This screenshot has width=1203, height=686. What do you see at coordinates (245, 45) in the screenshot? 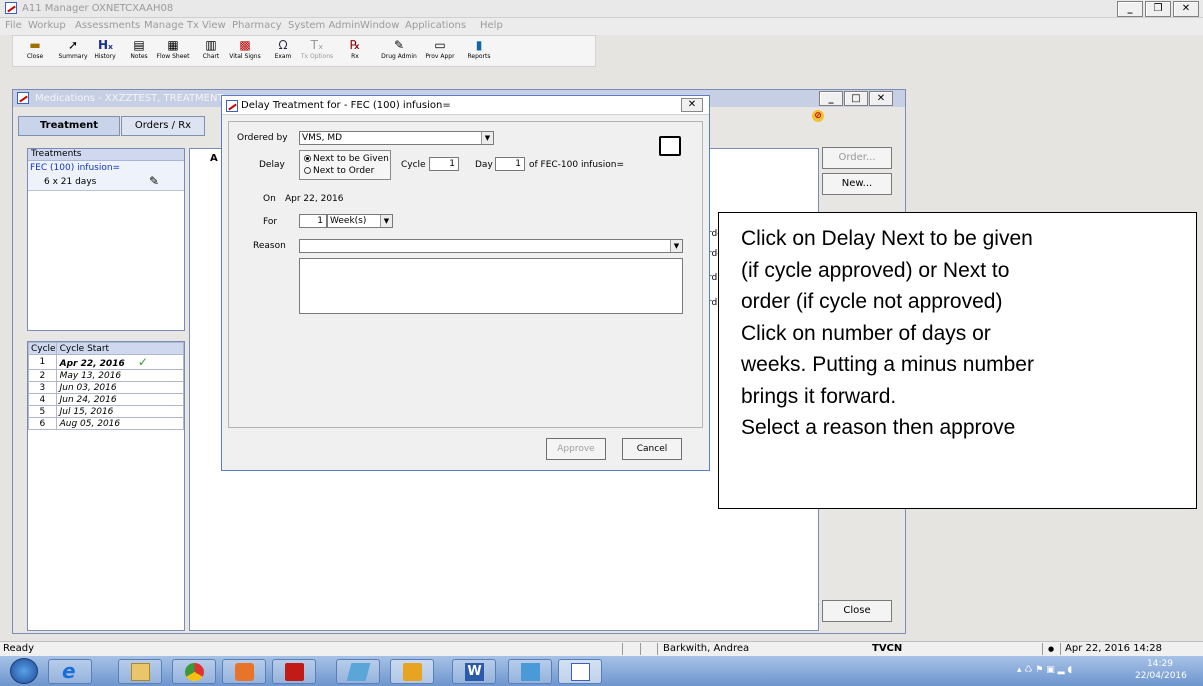
I see `vitals-icon: ▩` at bounding box center [245, 45].